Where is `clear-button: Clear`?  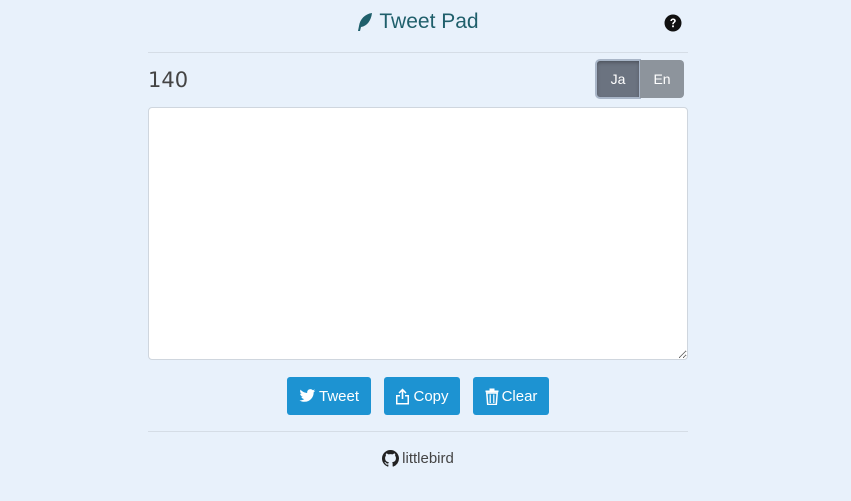 clear-button: Clear is located at coordinates (511, 396).